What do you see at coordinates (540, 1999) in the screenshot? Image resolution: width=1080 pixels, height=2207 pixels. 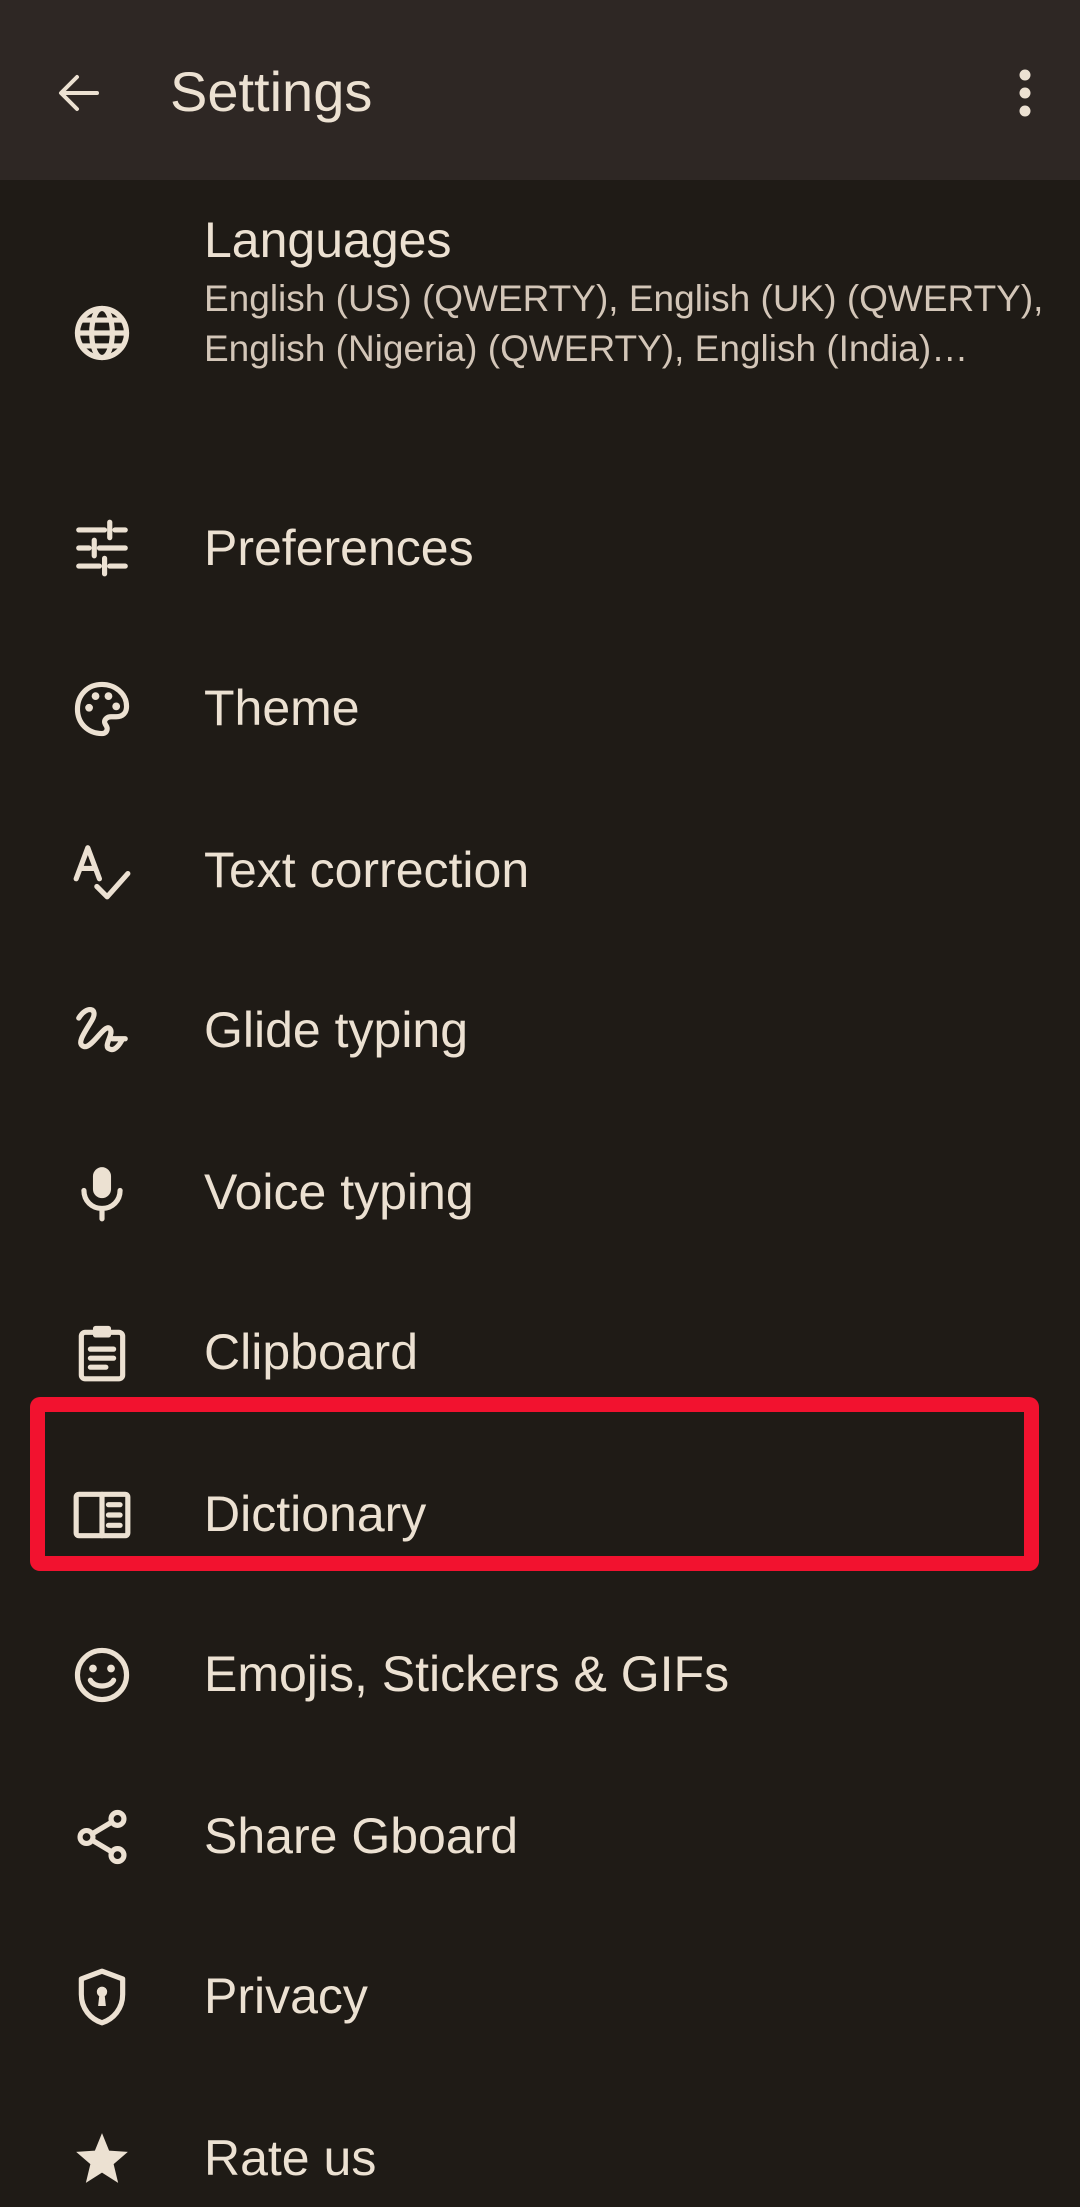 I see `settings-item-privacy: Privacy` at bounding box center [540, 1999].